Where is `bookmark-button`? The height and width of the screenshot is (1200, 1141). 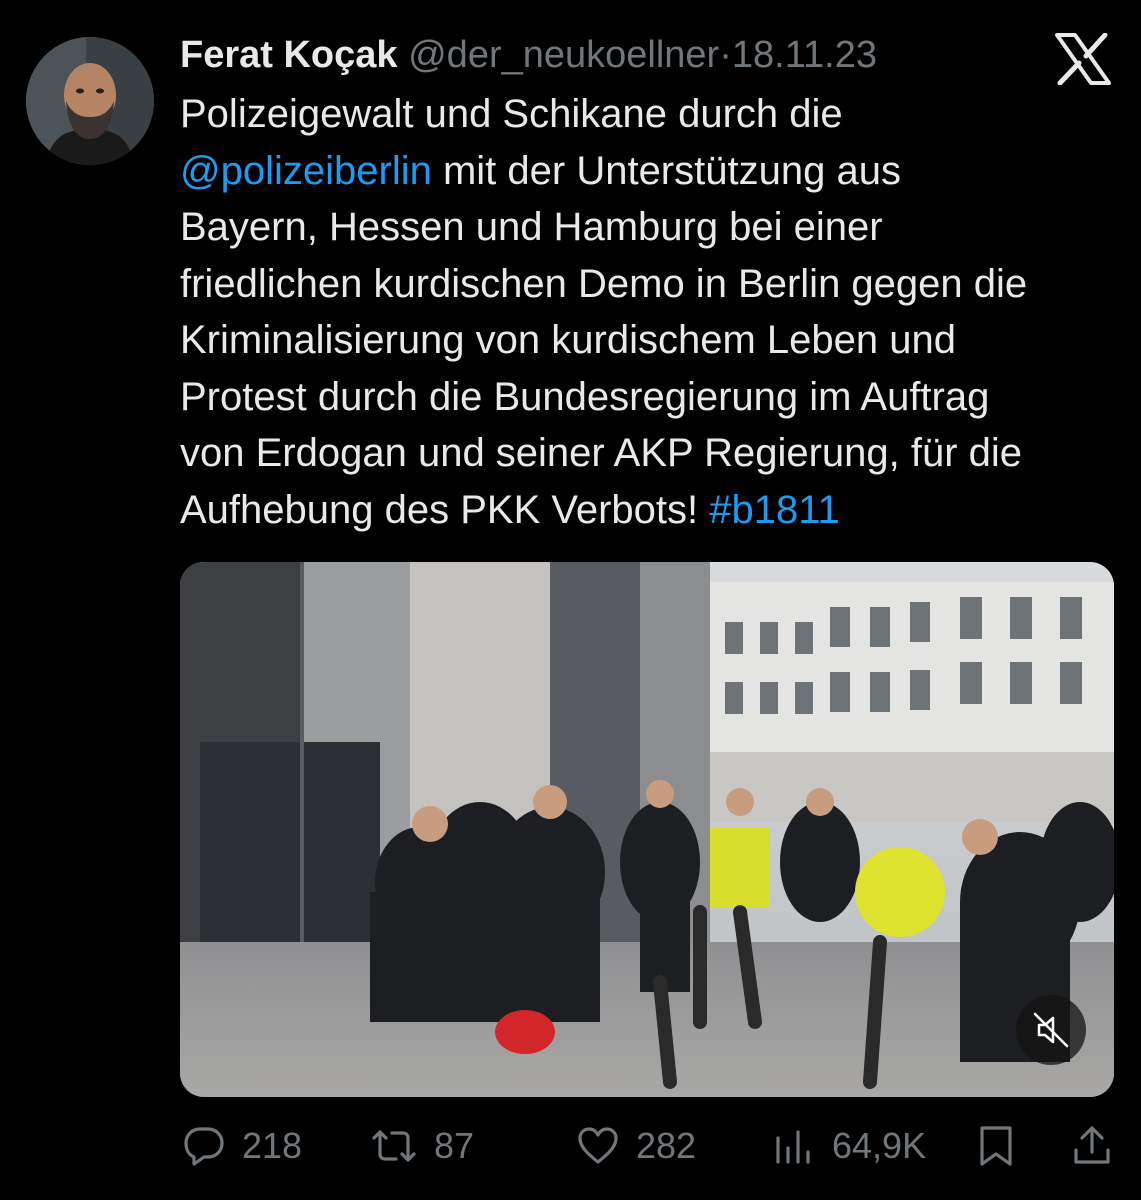
bookmark-button is located at coordinates (1004, 1146).